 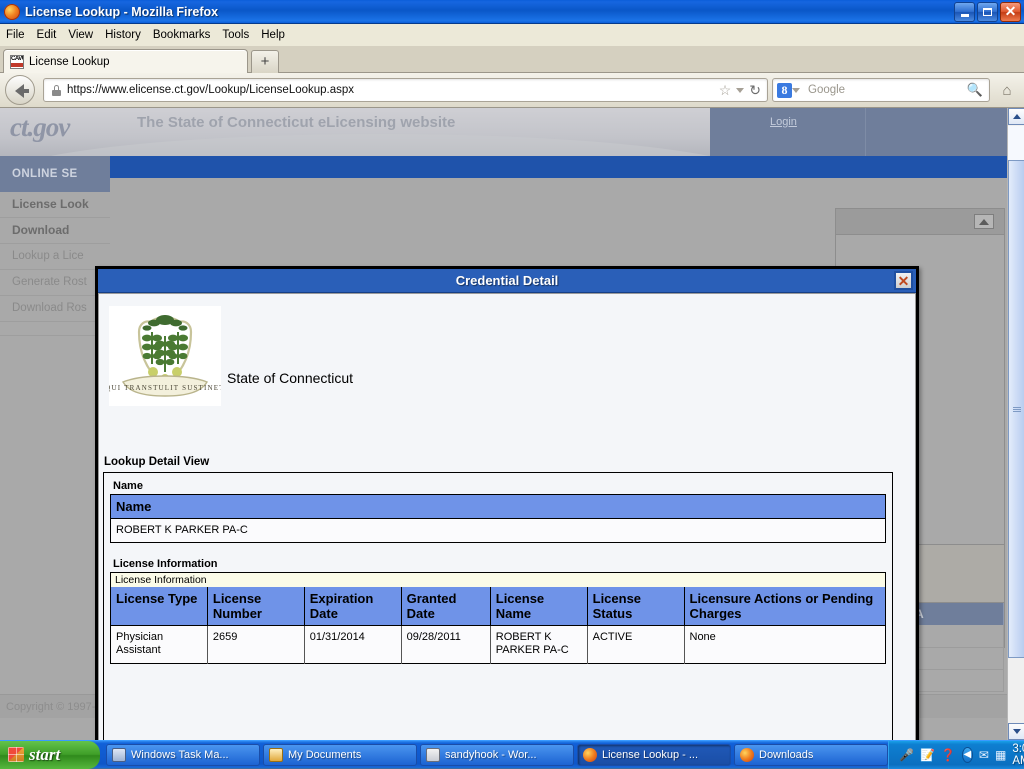 I want to click on bookmark-star-icon: ☆, so click(x=725, y=90).